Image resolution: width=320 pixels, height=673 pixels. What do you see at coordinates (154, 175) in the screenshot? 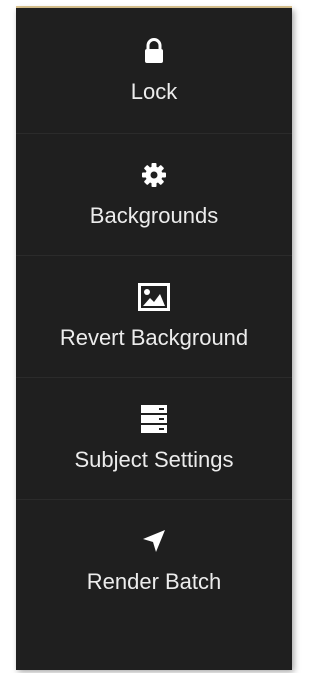
I see `gear-icon` at bounding box center [154, 175].